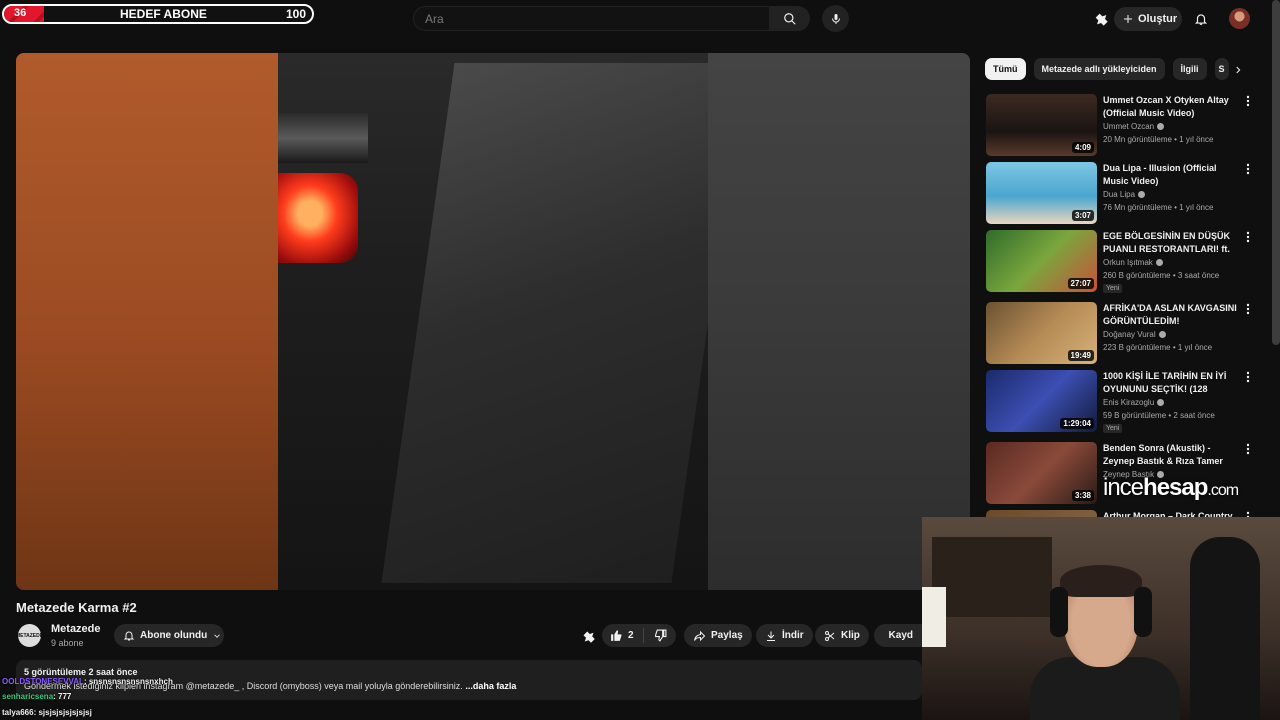 This screenshot has height=720, width=1280. I want to click on recommendation-channel: Enis Kirazoglu, so click(1134, 402).